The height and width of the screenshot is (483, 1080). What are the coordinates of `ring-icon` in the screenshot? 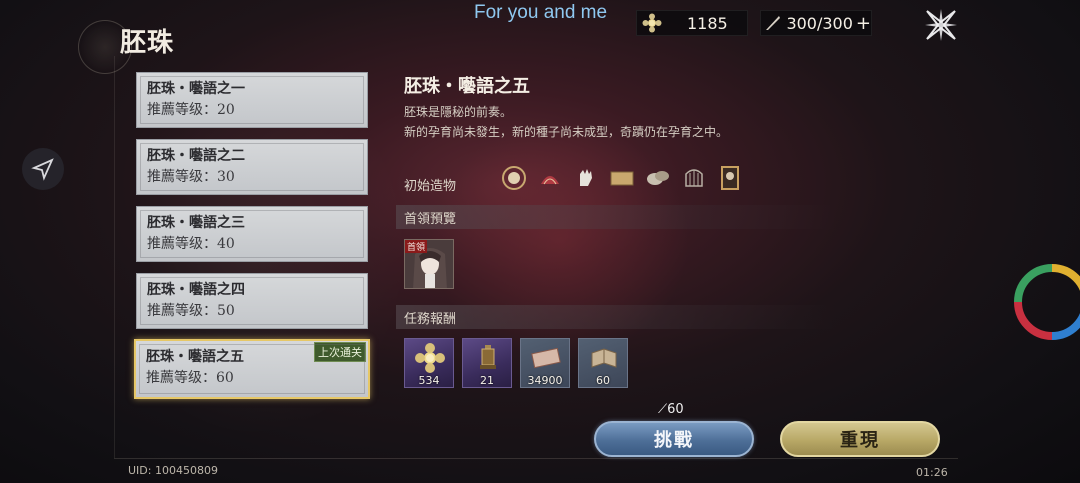 It's located at (1047, 302).